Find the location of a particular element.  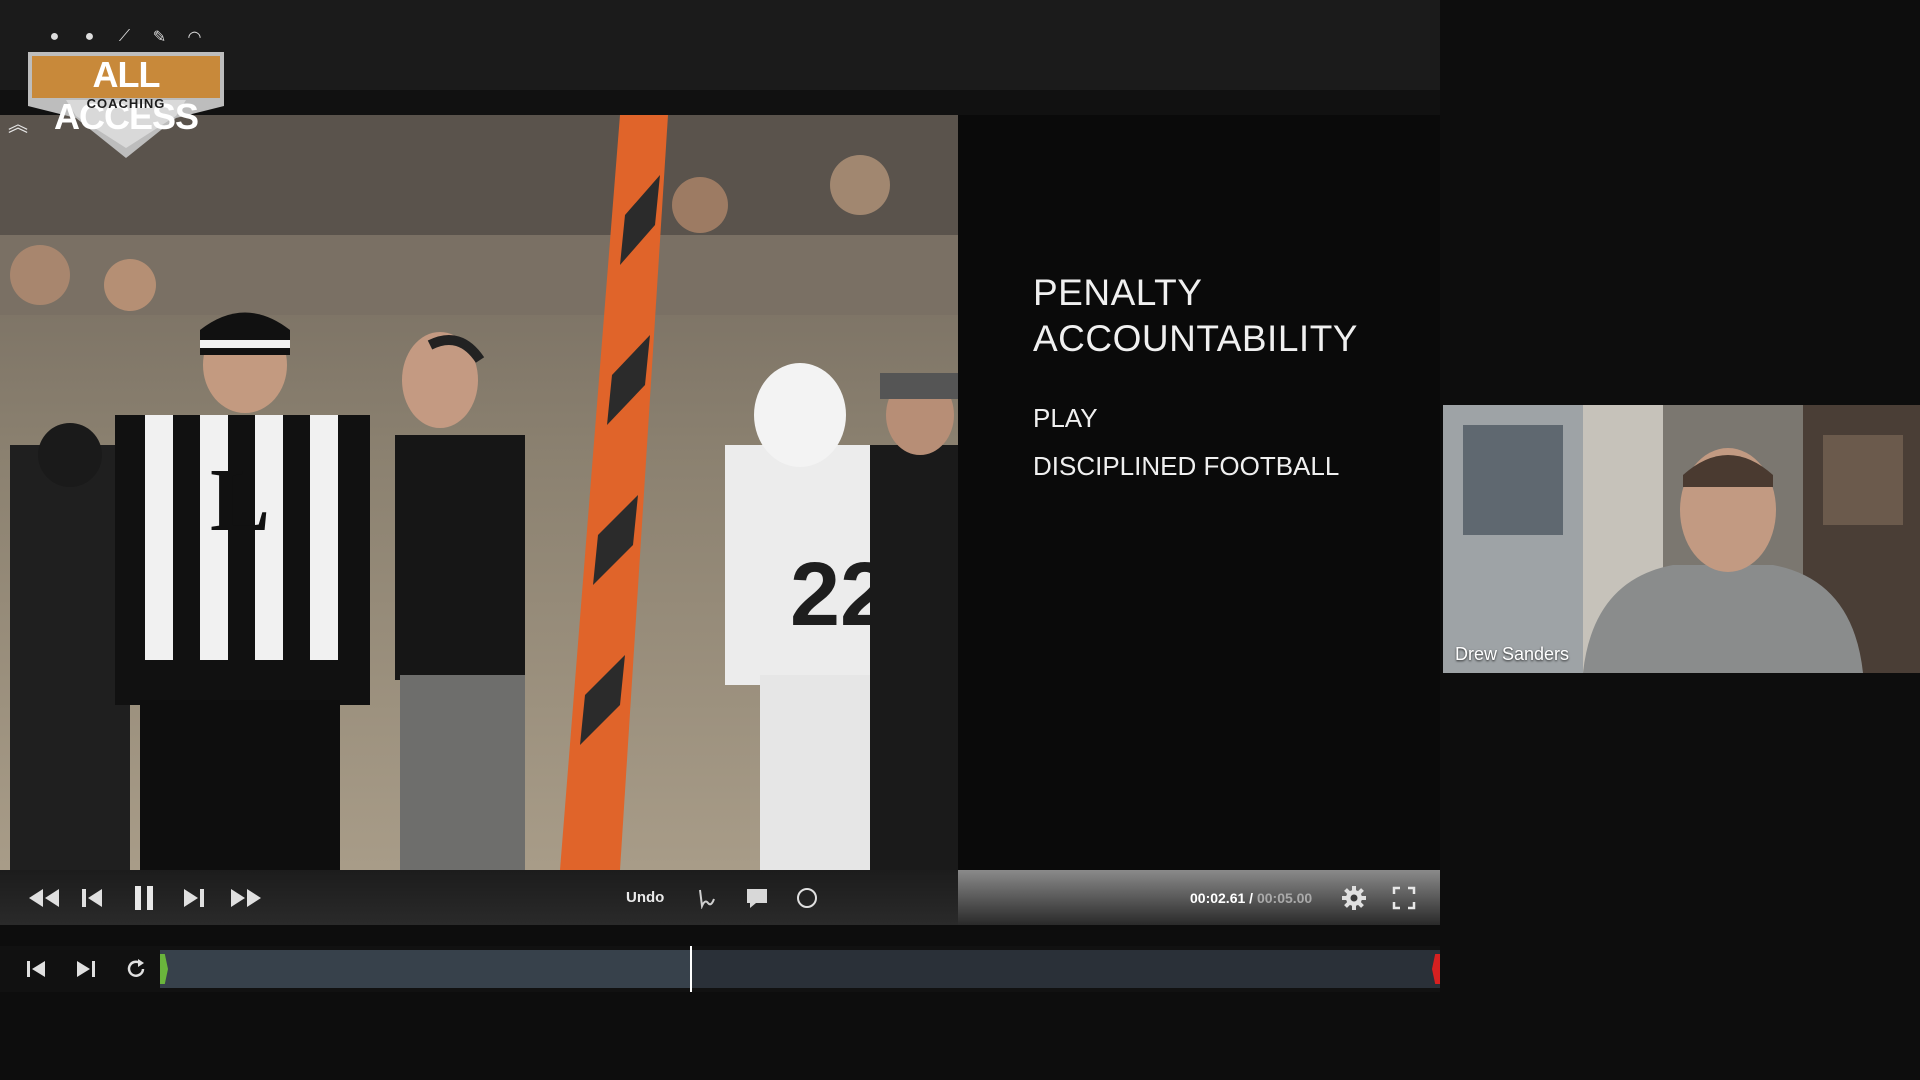

slide-bullet-play: PLAY is located at coordinates (1065, 418).